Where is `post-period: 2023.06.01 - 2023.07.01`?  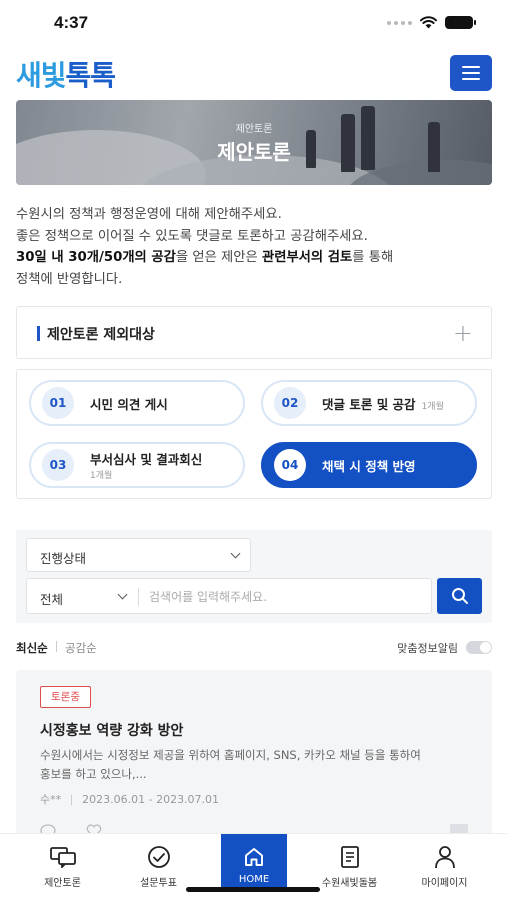
post-period: 2023.06.01 - 2023.07.01 is located at coordinates (151, 799).